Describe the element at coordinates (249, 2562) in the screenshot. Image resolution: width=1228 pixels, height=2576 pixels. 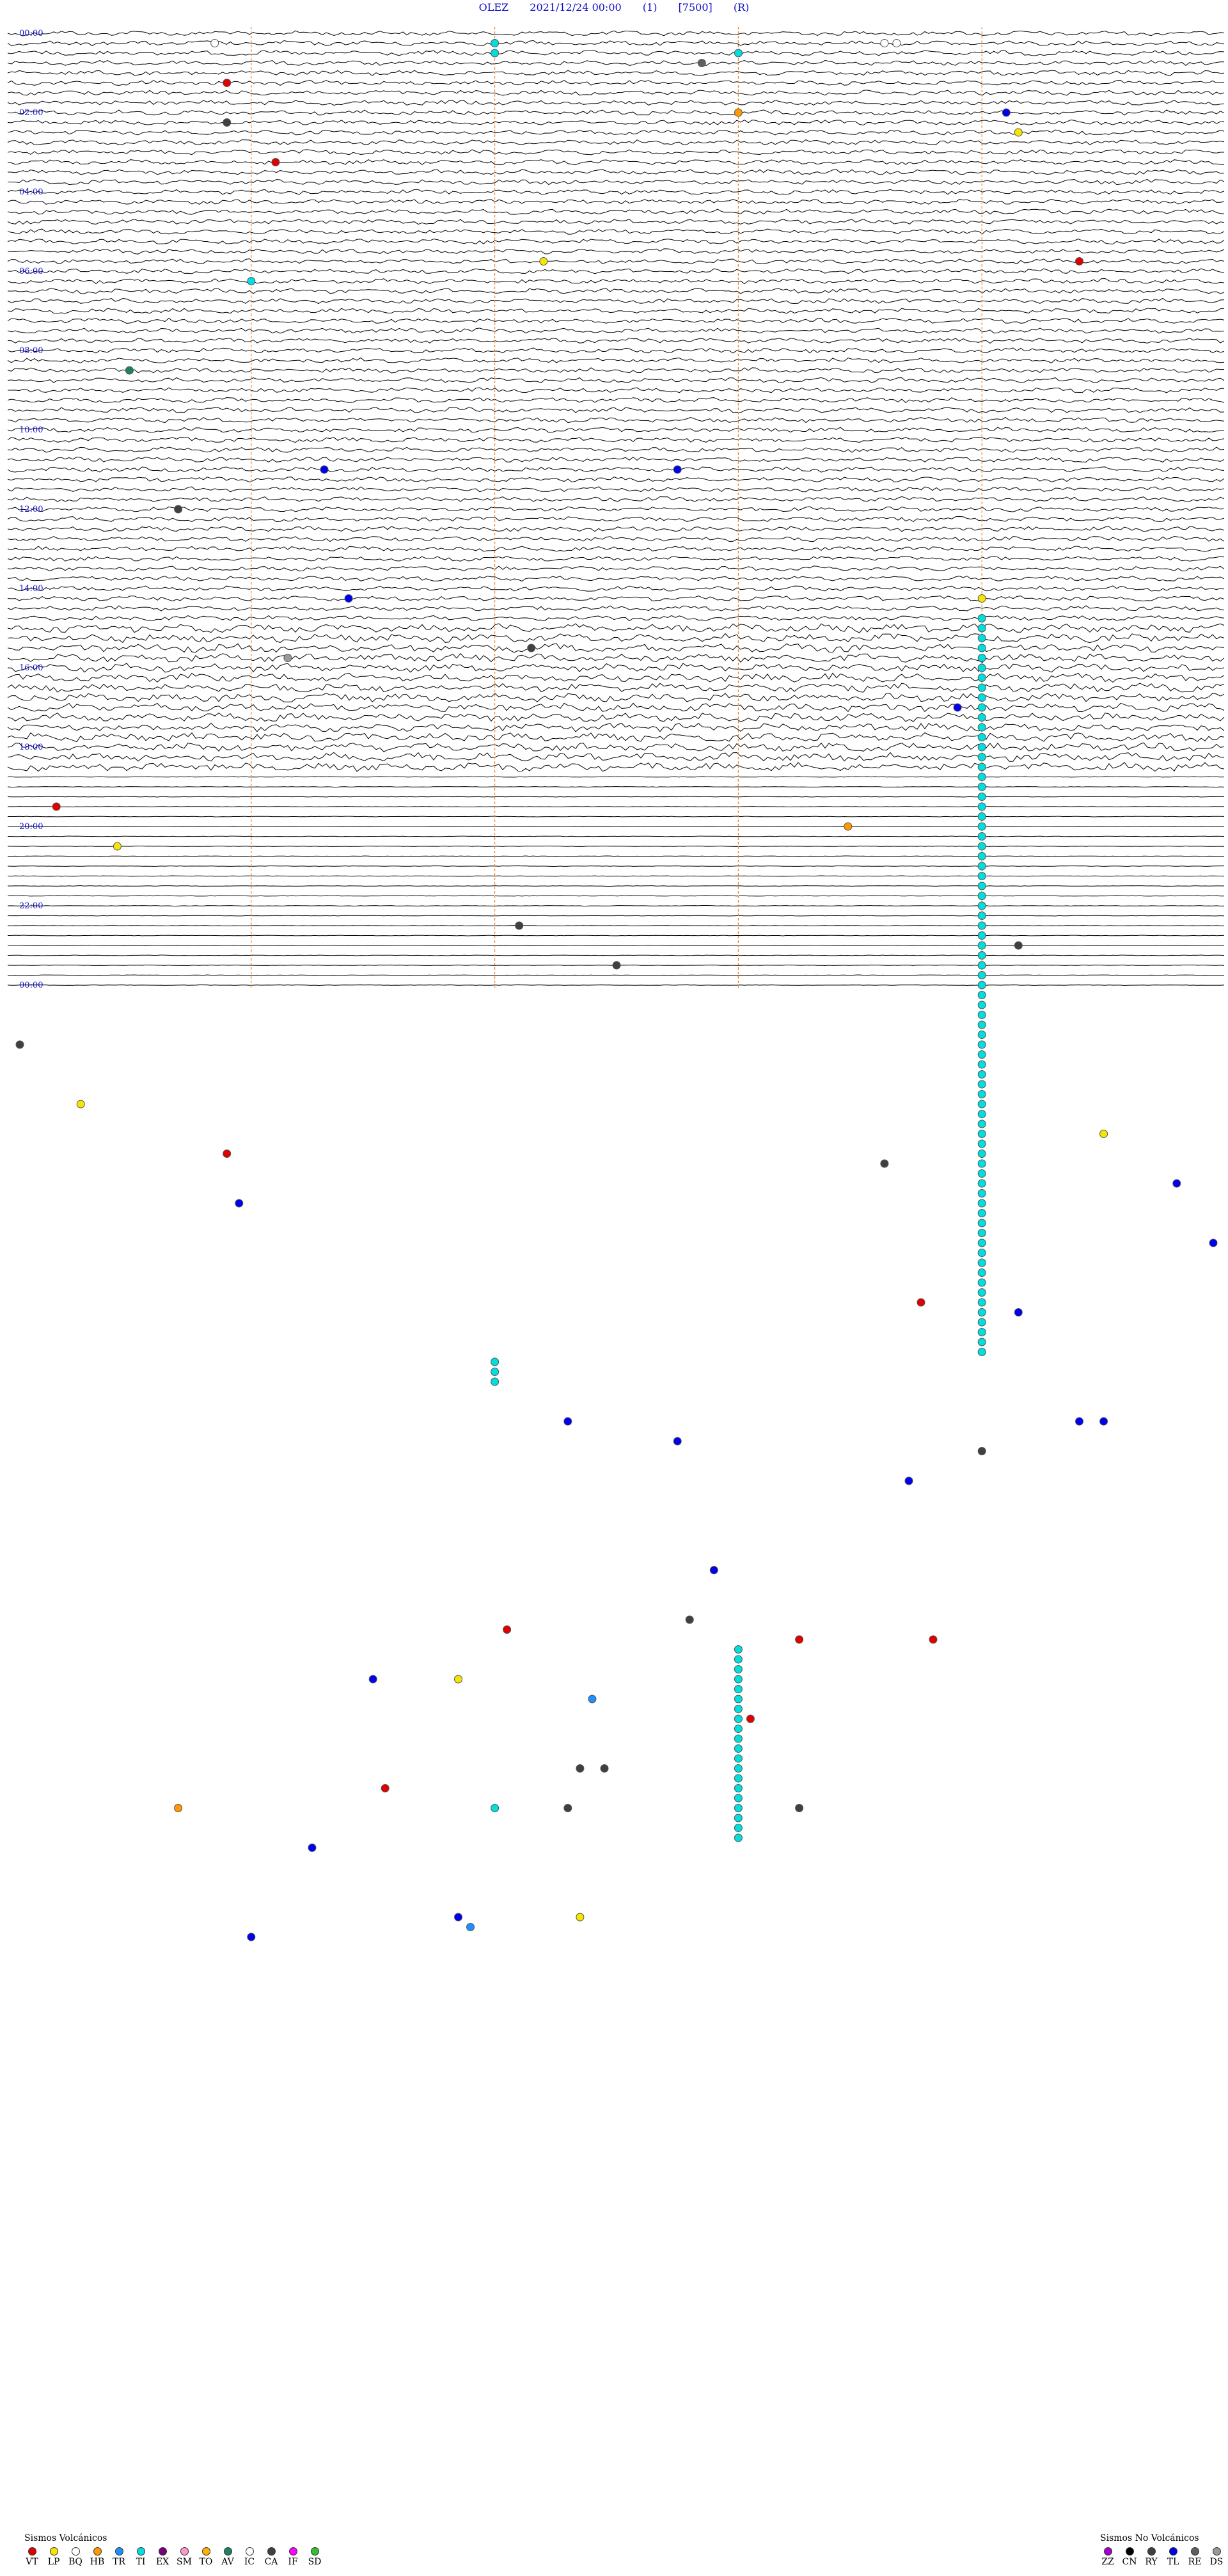
I see `legend-code: IC` at that location.